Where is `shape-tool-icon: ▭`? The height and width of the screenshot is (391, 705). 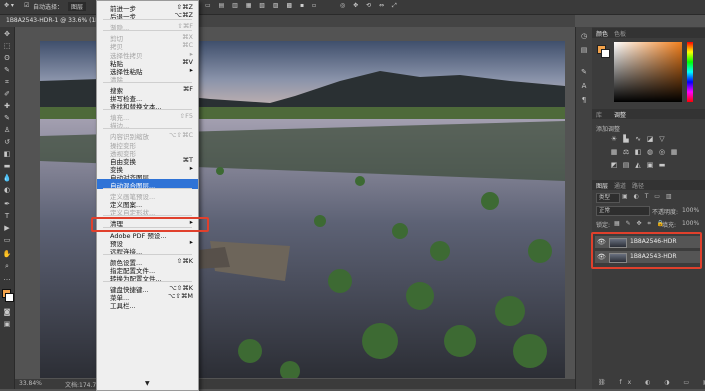 shape-tool-icon: ▭ is located at coordinates (7, 240).